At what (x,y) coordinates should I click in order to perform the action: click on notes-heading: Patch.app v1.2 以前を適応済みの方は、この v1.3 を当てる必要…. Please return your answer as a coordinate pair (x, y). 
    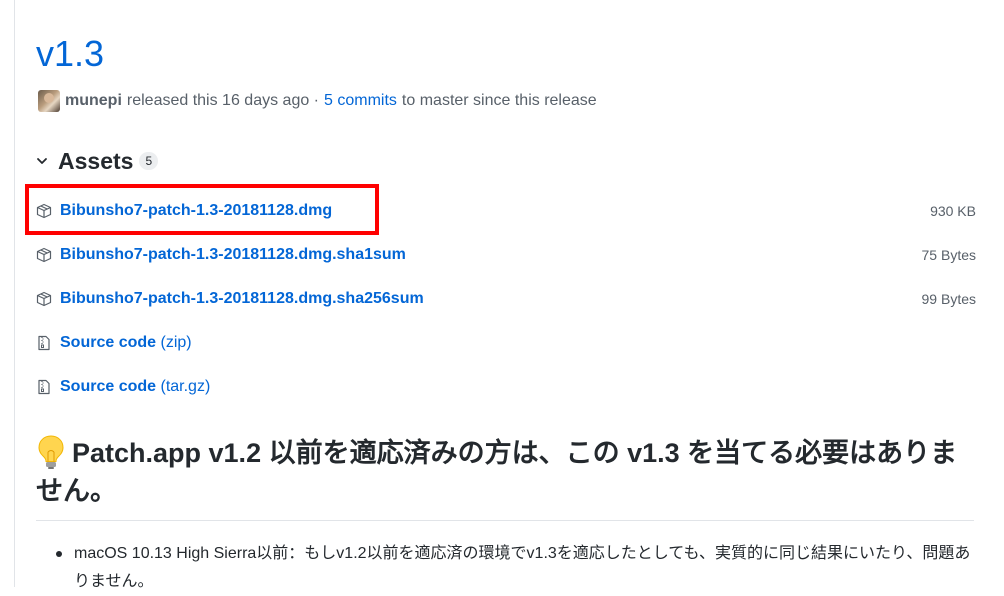
    Looking at the image, I should click on (506, 472).